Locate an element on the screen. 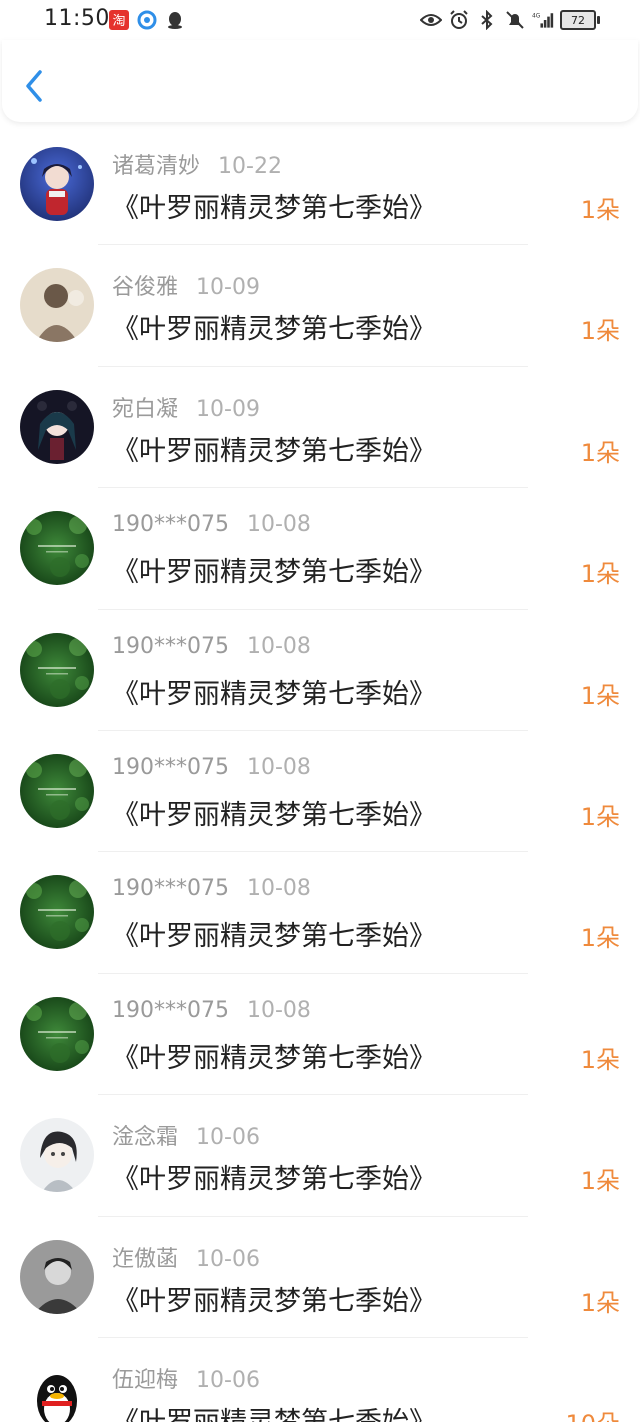 This screenshot has width=640, height=1422. list-item: 谷俊雅 10-09 《叶罗丽精灵梦第七季始》 1朵 is located at coordinates (320, 306).